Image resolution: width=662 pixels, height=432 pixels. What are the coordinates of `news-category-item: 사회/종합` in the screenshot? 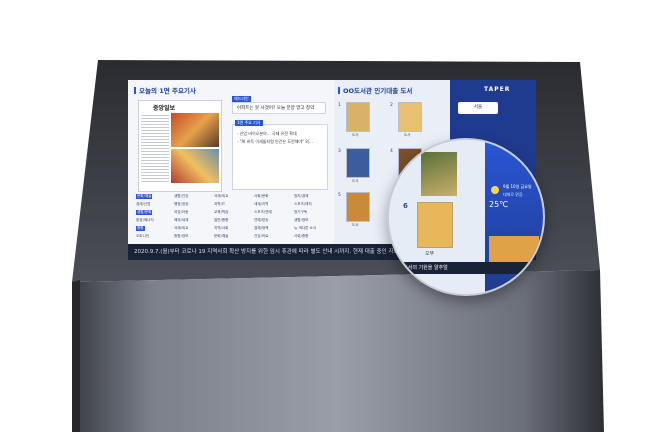 It's located at (301, 236).